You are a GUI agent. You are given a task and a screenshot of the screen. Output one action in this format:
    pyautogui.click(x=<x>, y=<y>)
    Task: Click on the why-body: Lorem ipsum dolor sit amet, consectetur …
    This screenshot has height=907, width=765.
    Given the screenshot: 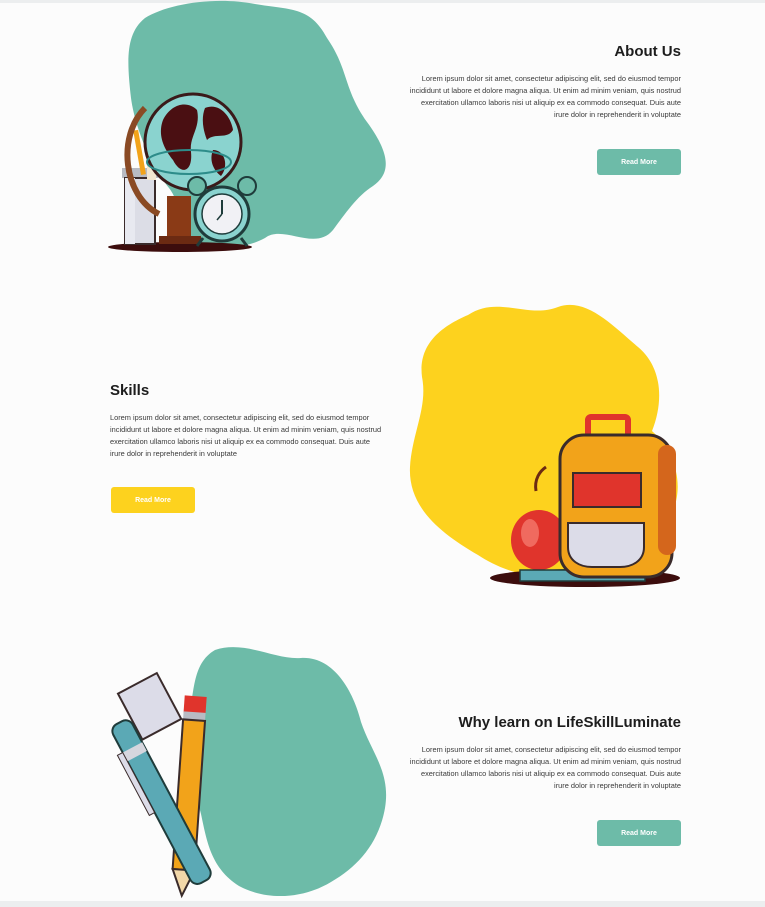 What is the action you would take?
    pyautogui.click(x=545, y=767)
    